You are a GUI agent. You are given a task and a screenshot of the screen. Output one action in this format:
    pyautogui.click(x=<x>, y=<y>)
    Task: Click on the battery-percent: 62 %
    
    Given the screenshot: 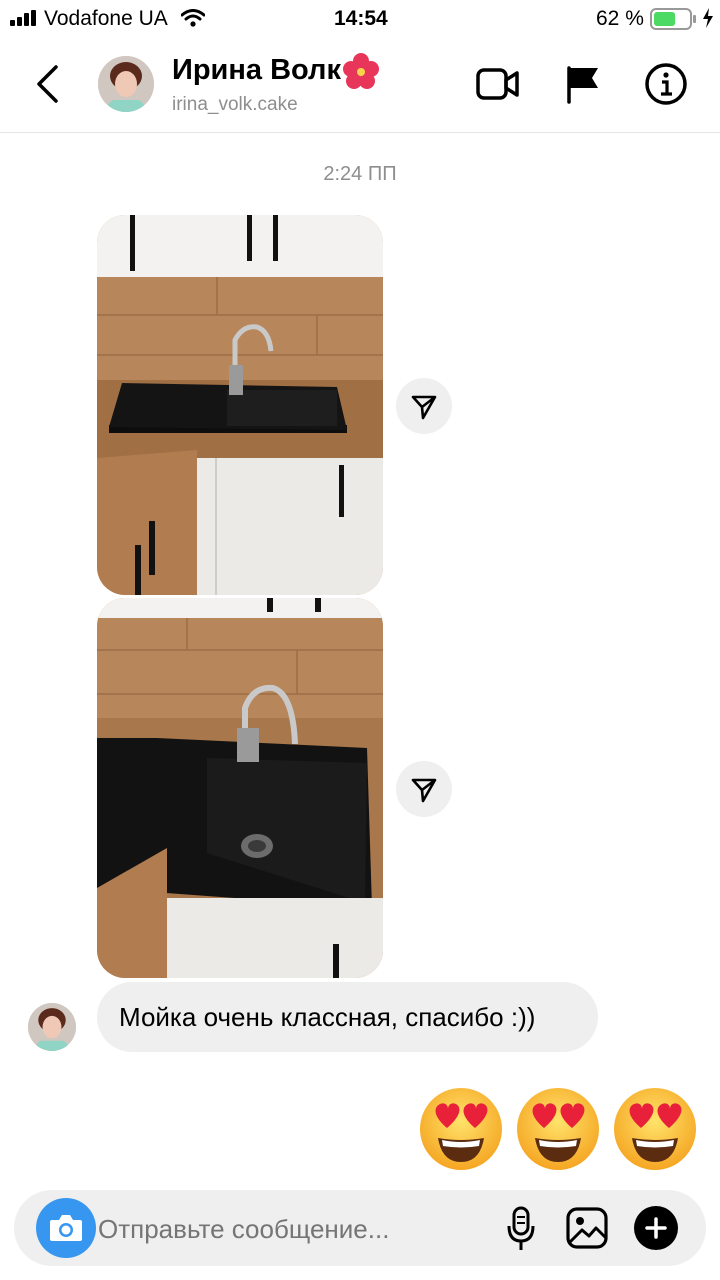 What is the action you would take?
    pyautogui.click(x=620, y=18)
    